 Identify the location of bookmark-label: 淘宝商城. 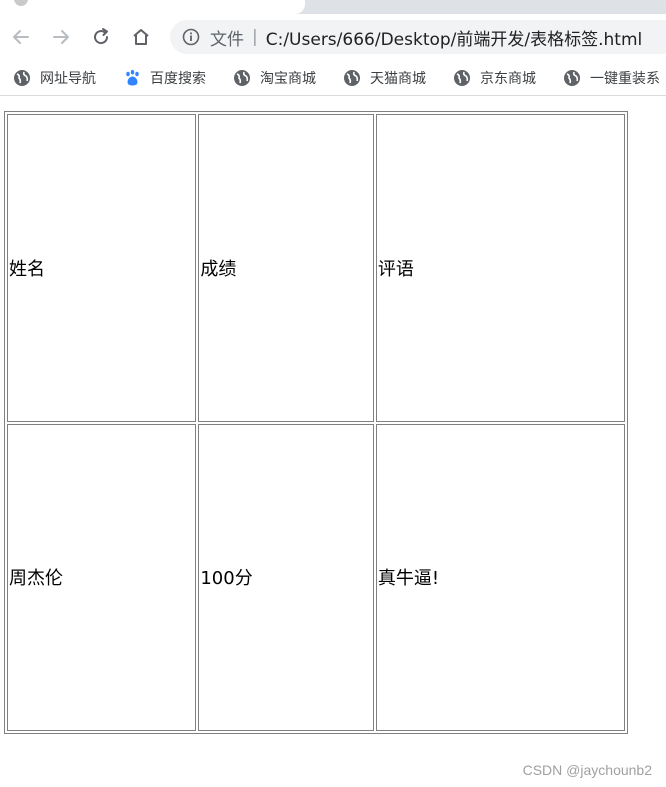
(288, 79).